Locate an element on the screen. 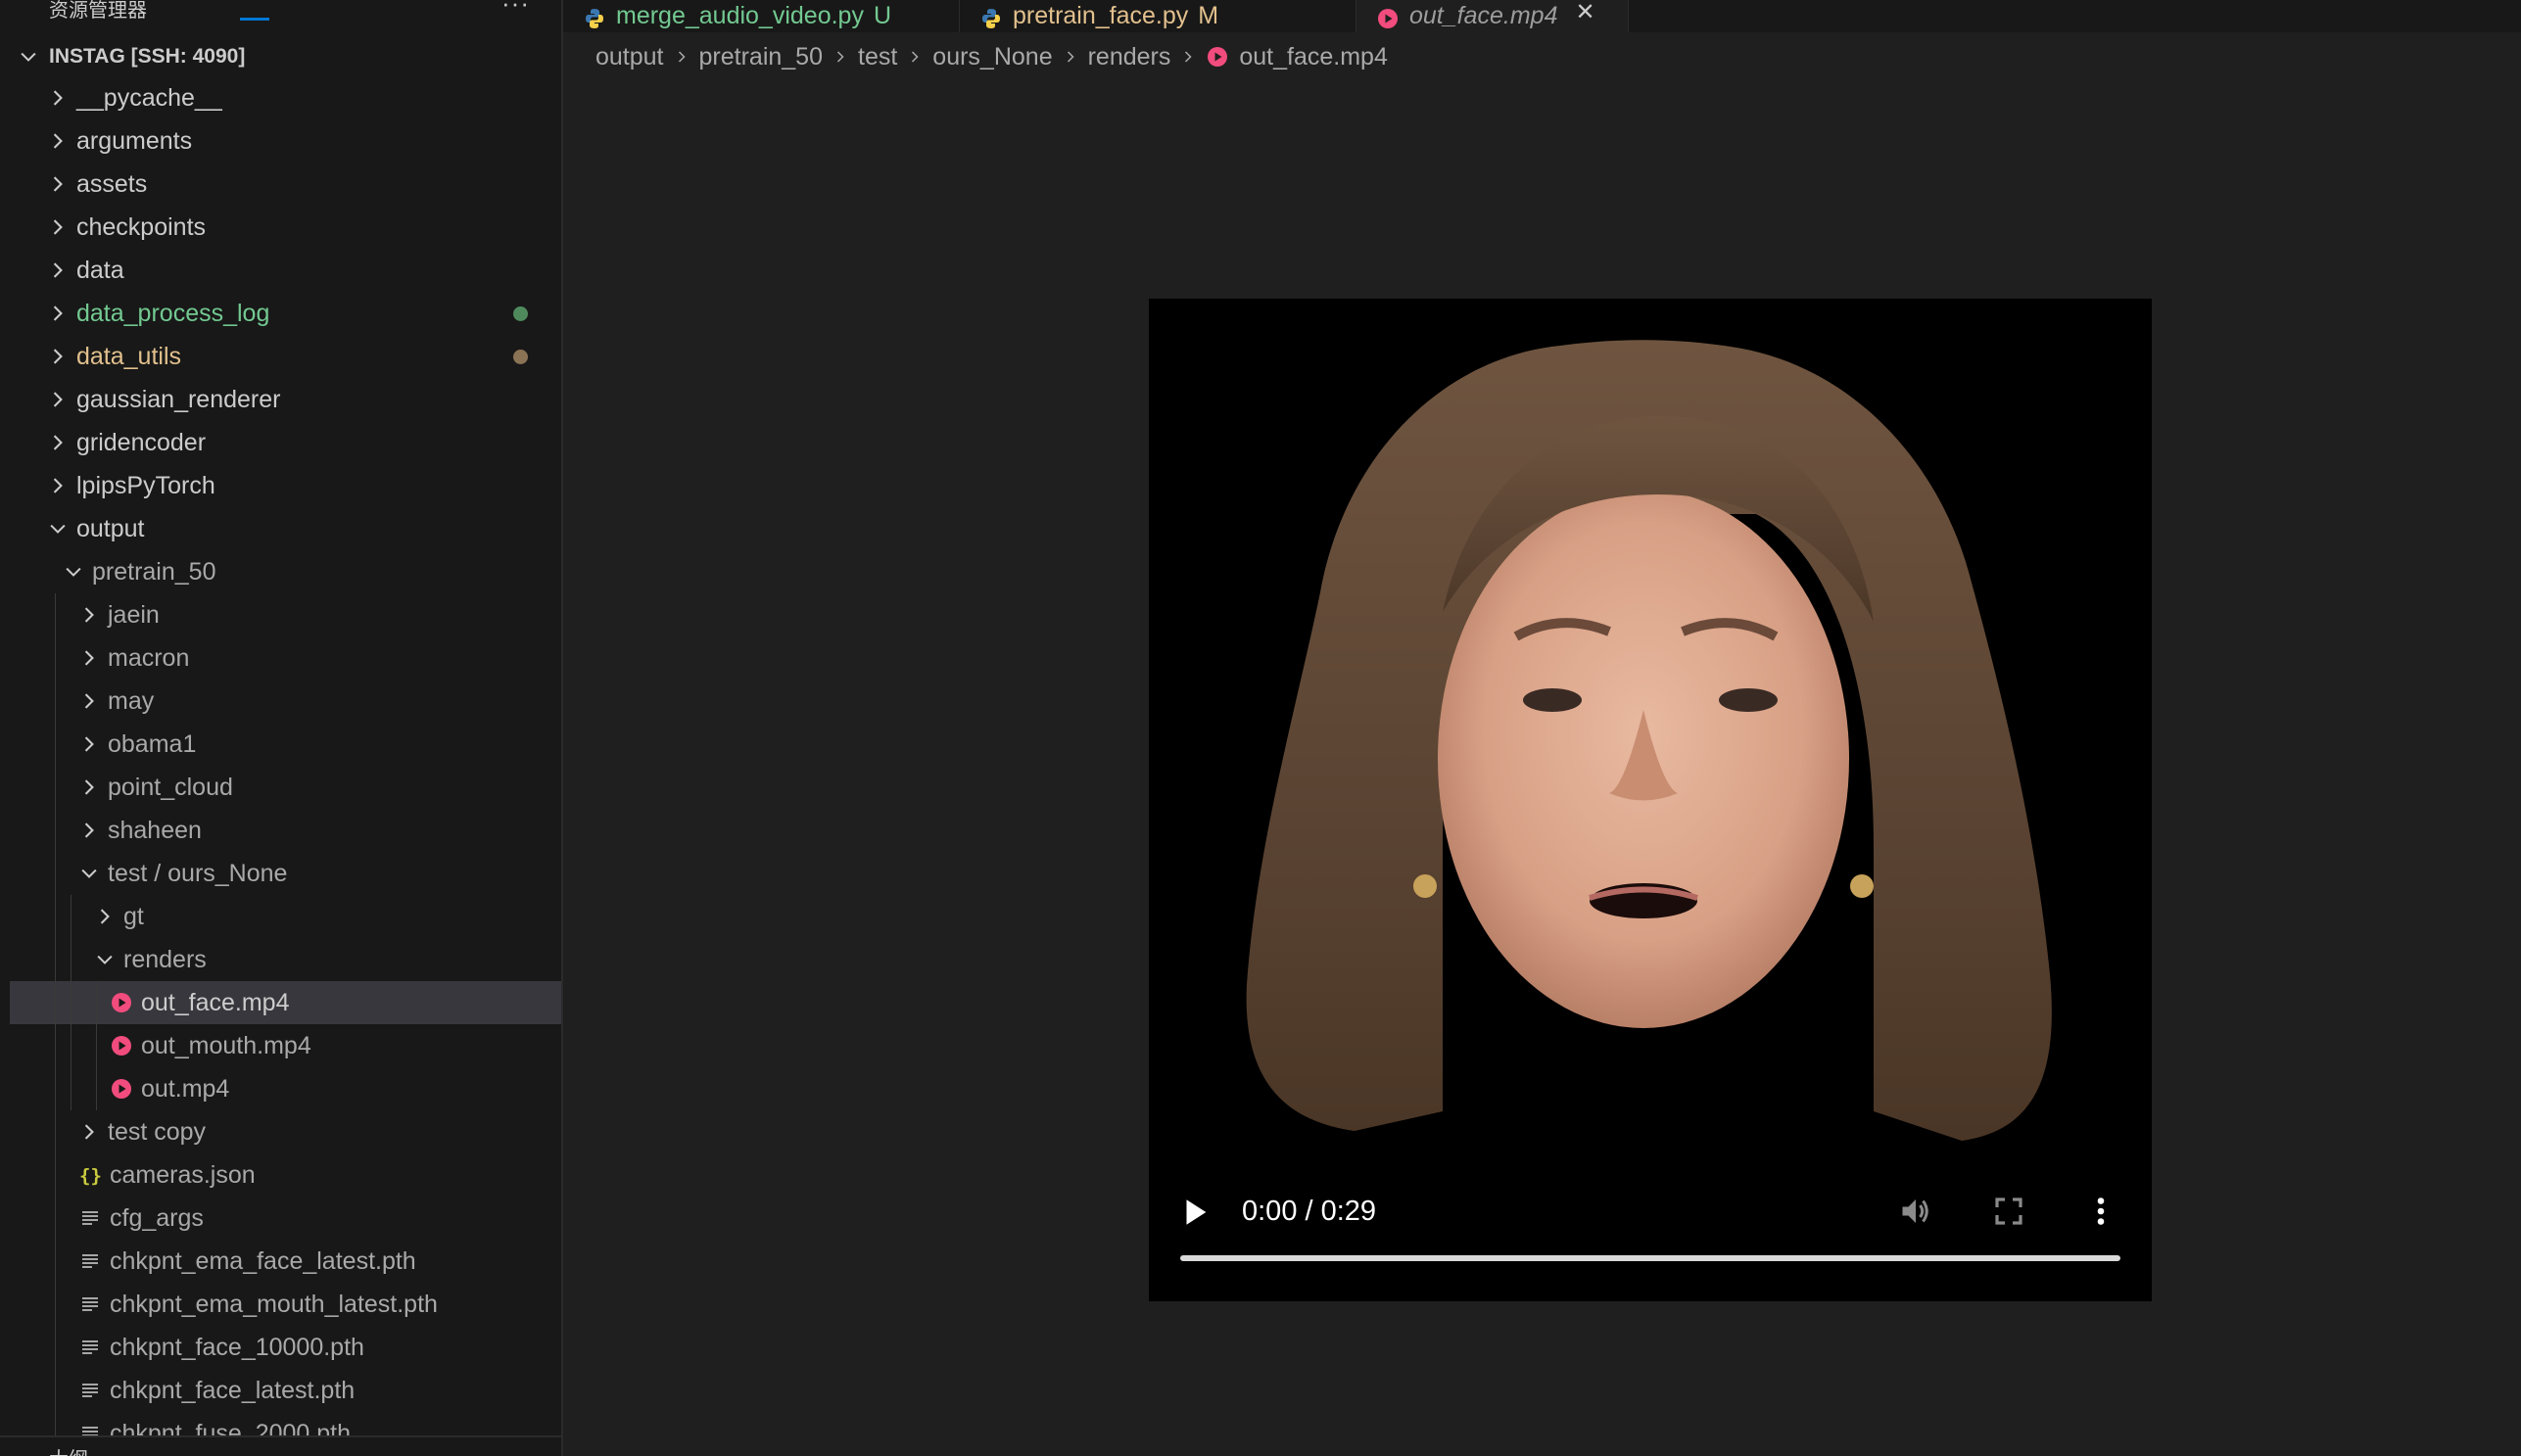  outline-section: 大纲 is located at coordinates (280, 1445).